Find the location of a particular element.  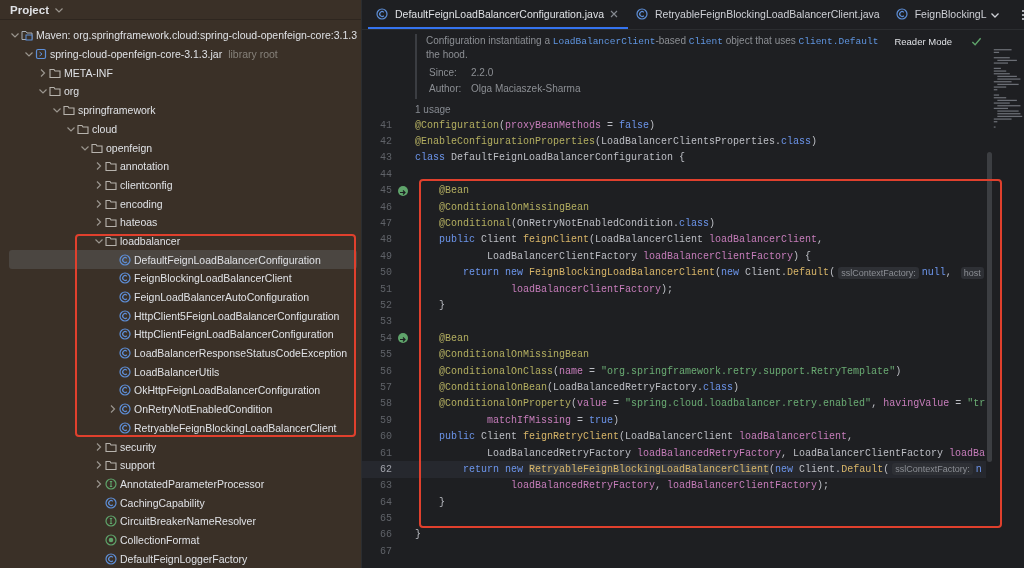

code-line: @EnableConfigurationProperties(LoadBalancerClientsProperties.class) is located at coordinates (616, 142).